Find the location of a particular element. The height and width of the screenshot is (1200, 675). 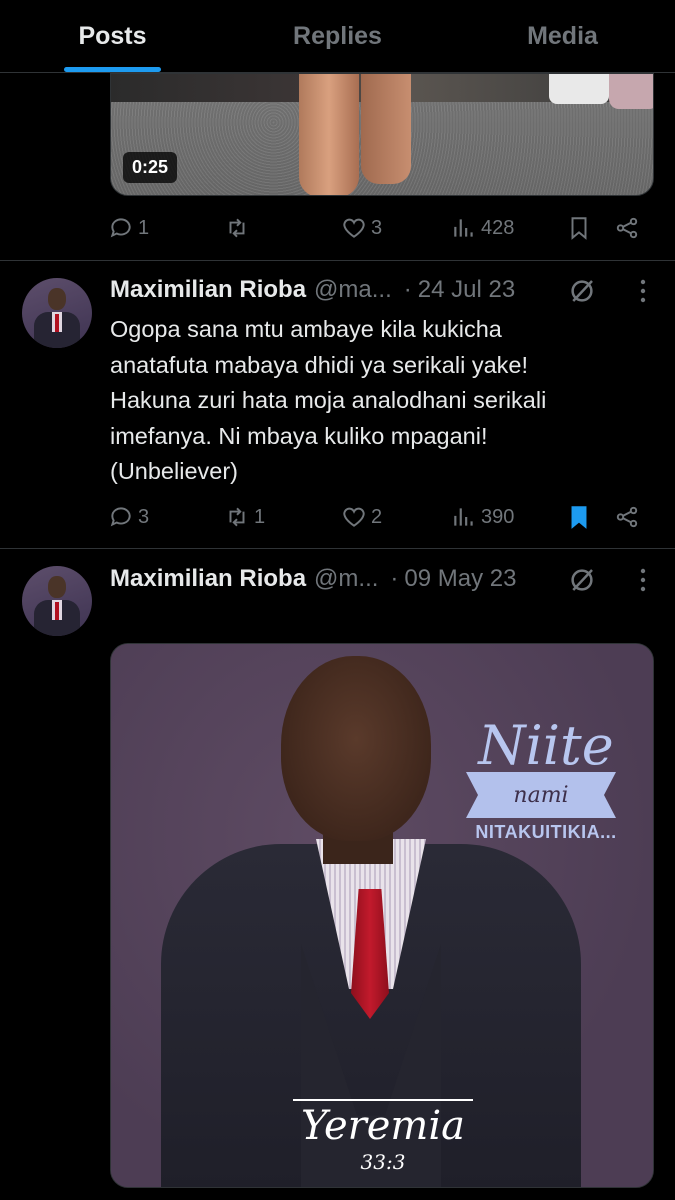

like-count: 2 is located at coordinates (377, 516).